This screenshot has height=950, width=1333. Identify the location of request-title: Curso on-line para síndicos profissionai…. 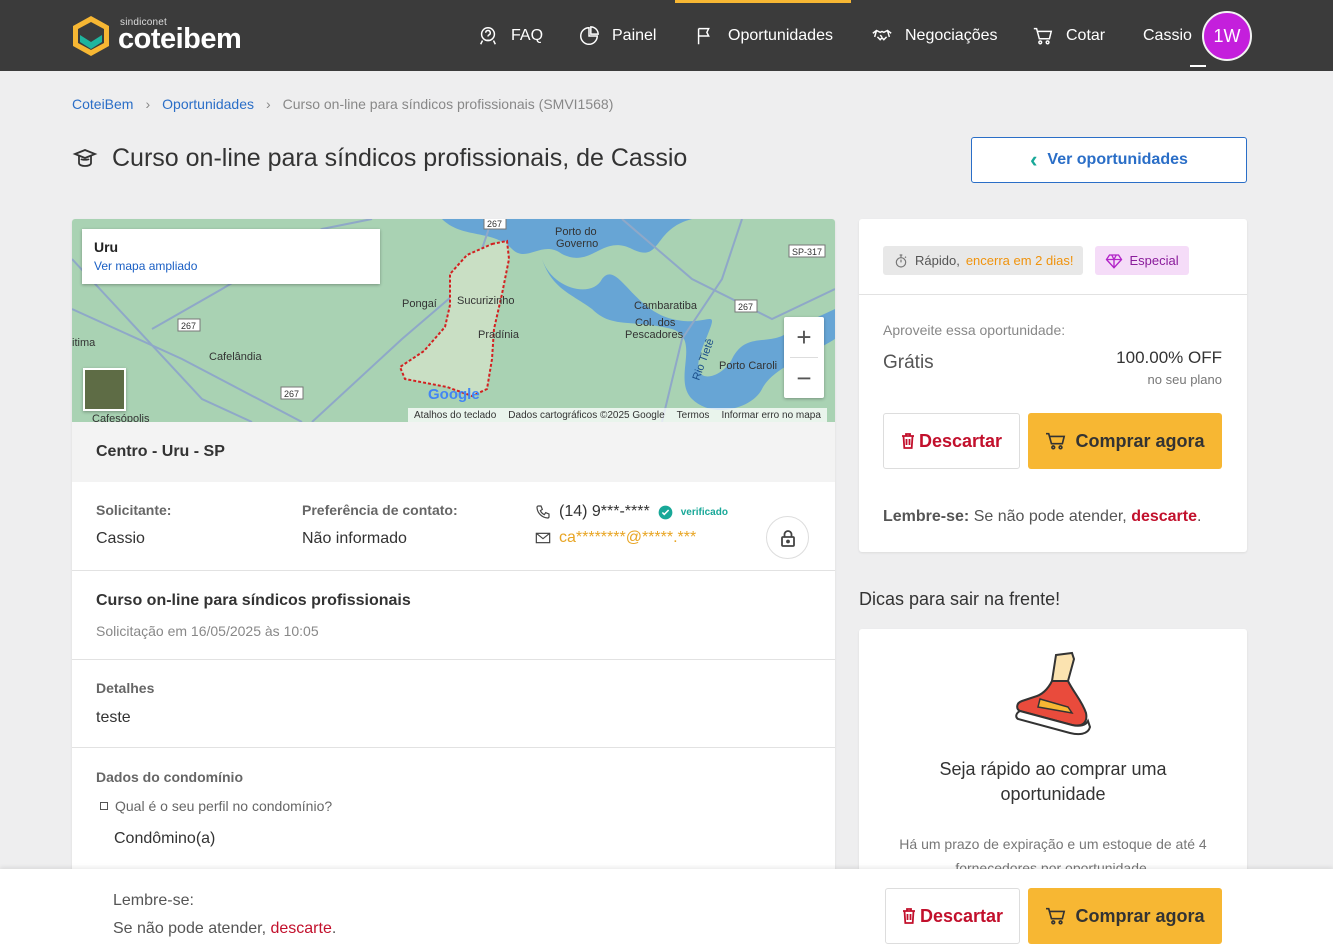
(253, 600).